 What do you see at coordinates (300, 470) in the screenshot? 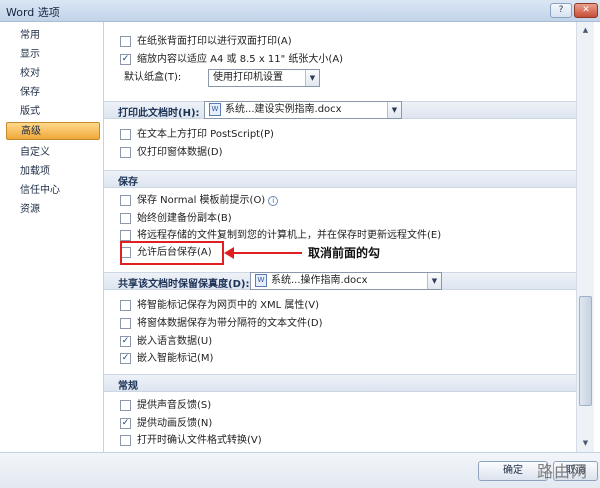
I see `dialog-footer: 确定 取消` at bounding box center [300, 470].